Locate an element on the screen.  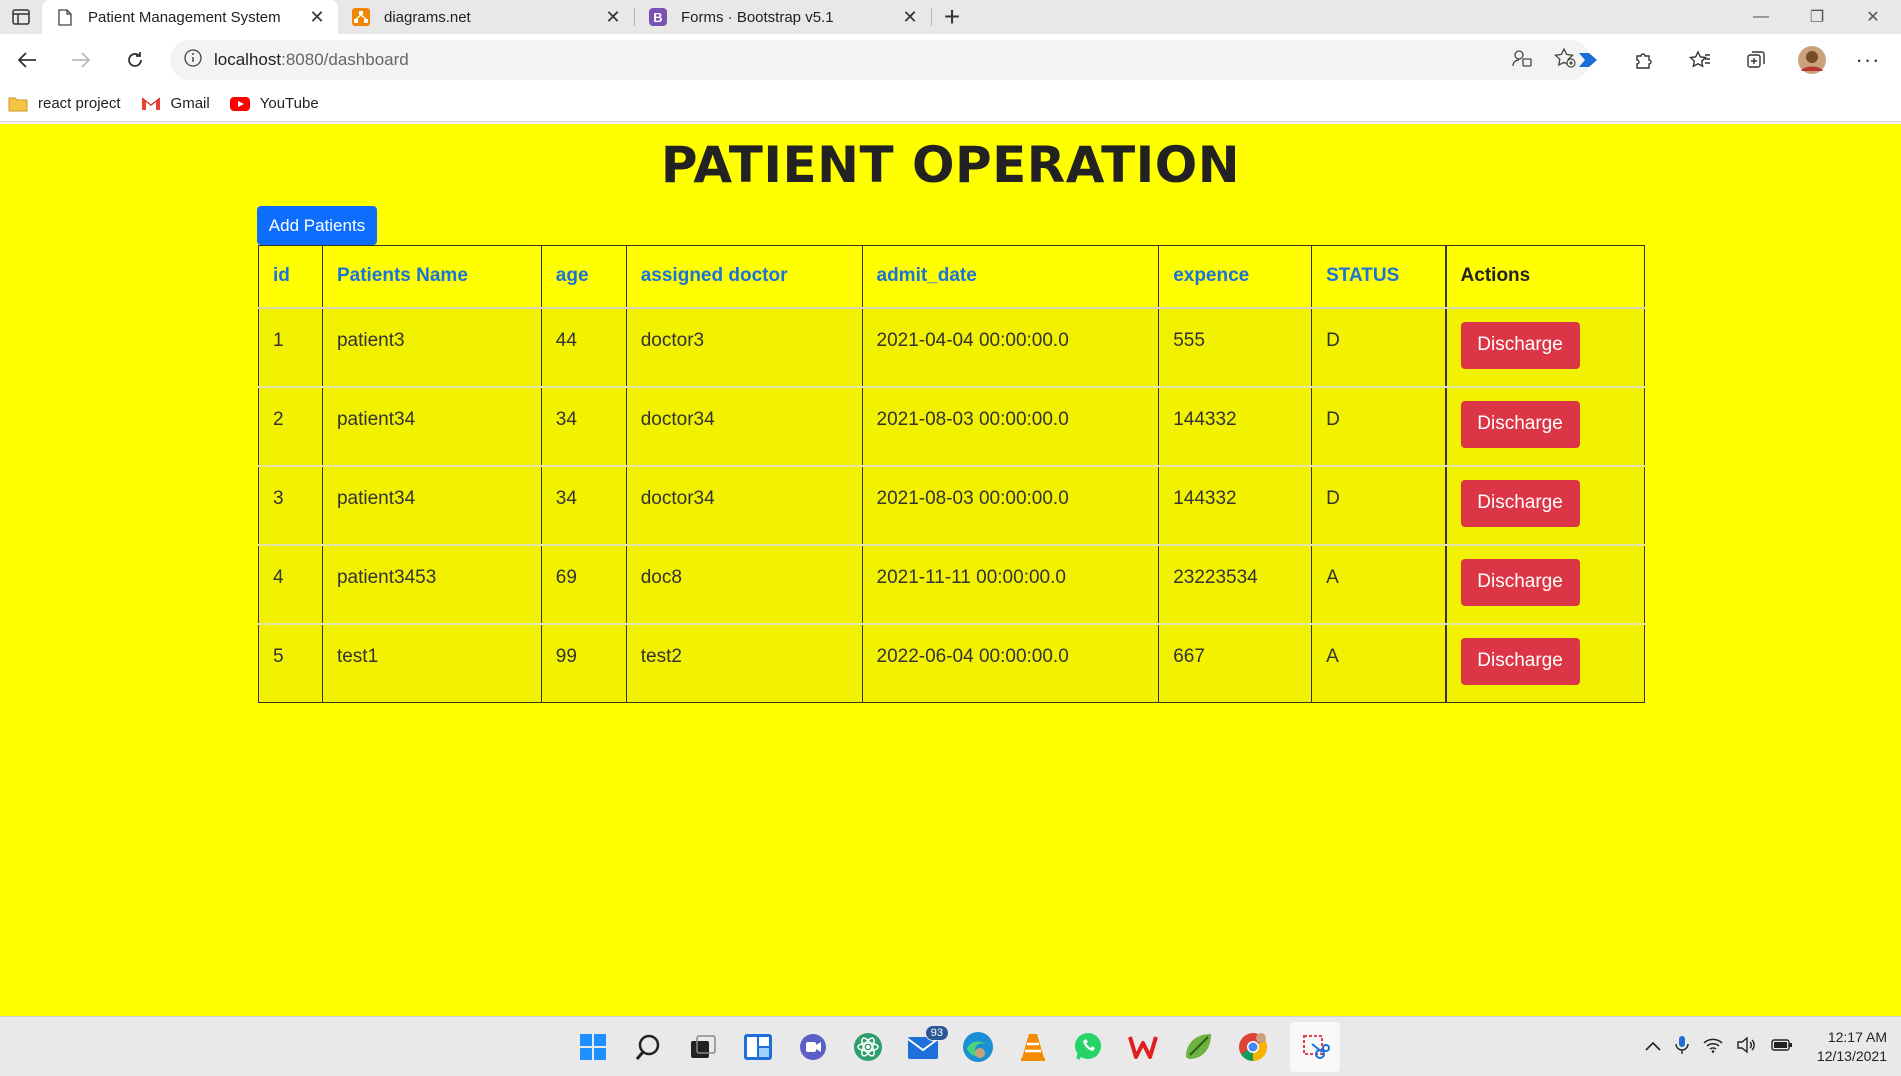
url-text: localhost:8080/dashboard is located at coordinates (311, 60).